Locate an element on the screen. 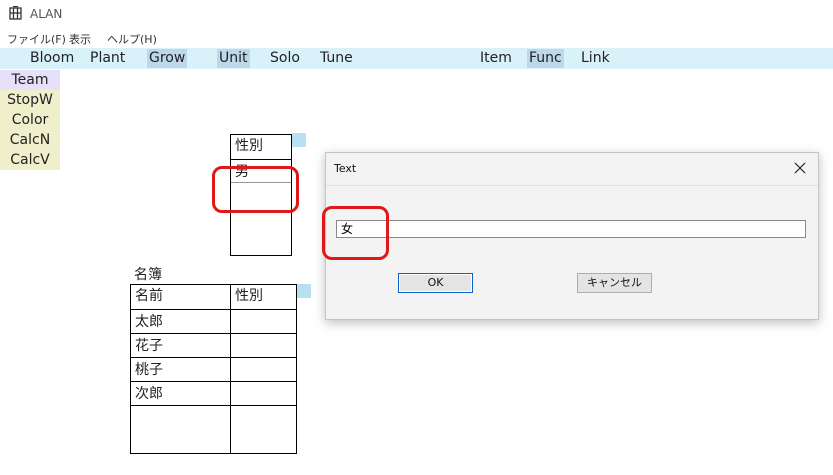 This screenshot has height=475, width=833. roster-table: 名前 性別 太郎 花子 桃子 次郎 is located at coordinates (213, 369).